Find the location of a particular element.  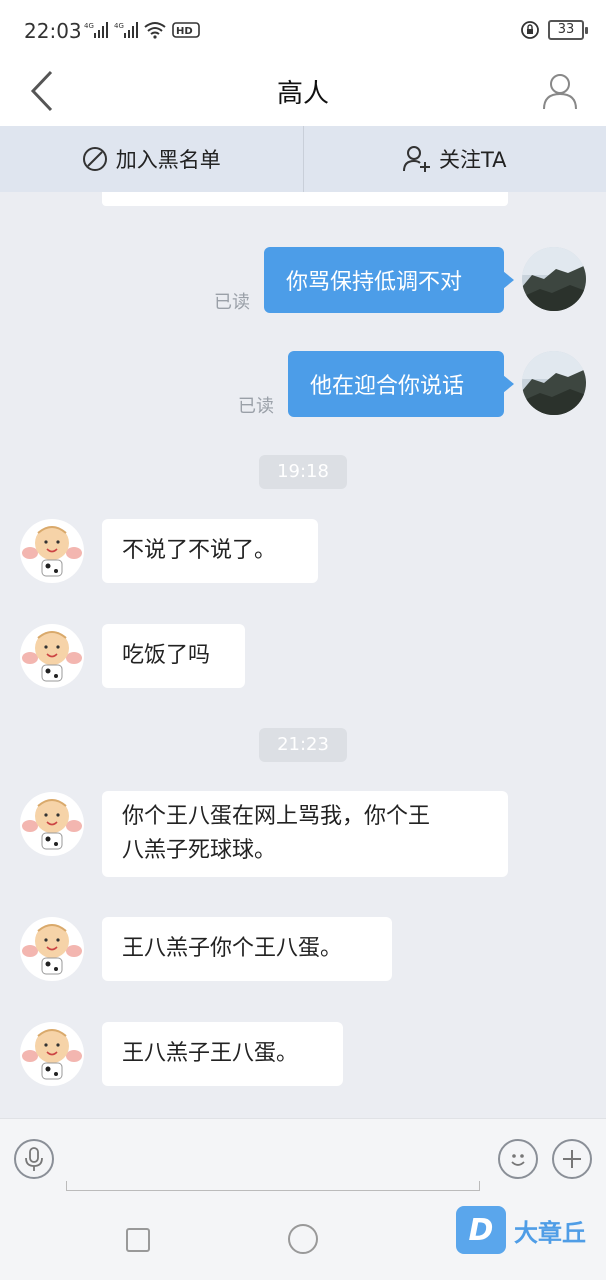

add-to-blacklist-button: 加入黑名单 is located at coordinates (151, 159).